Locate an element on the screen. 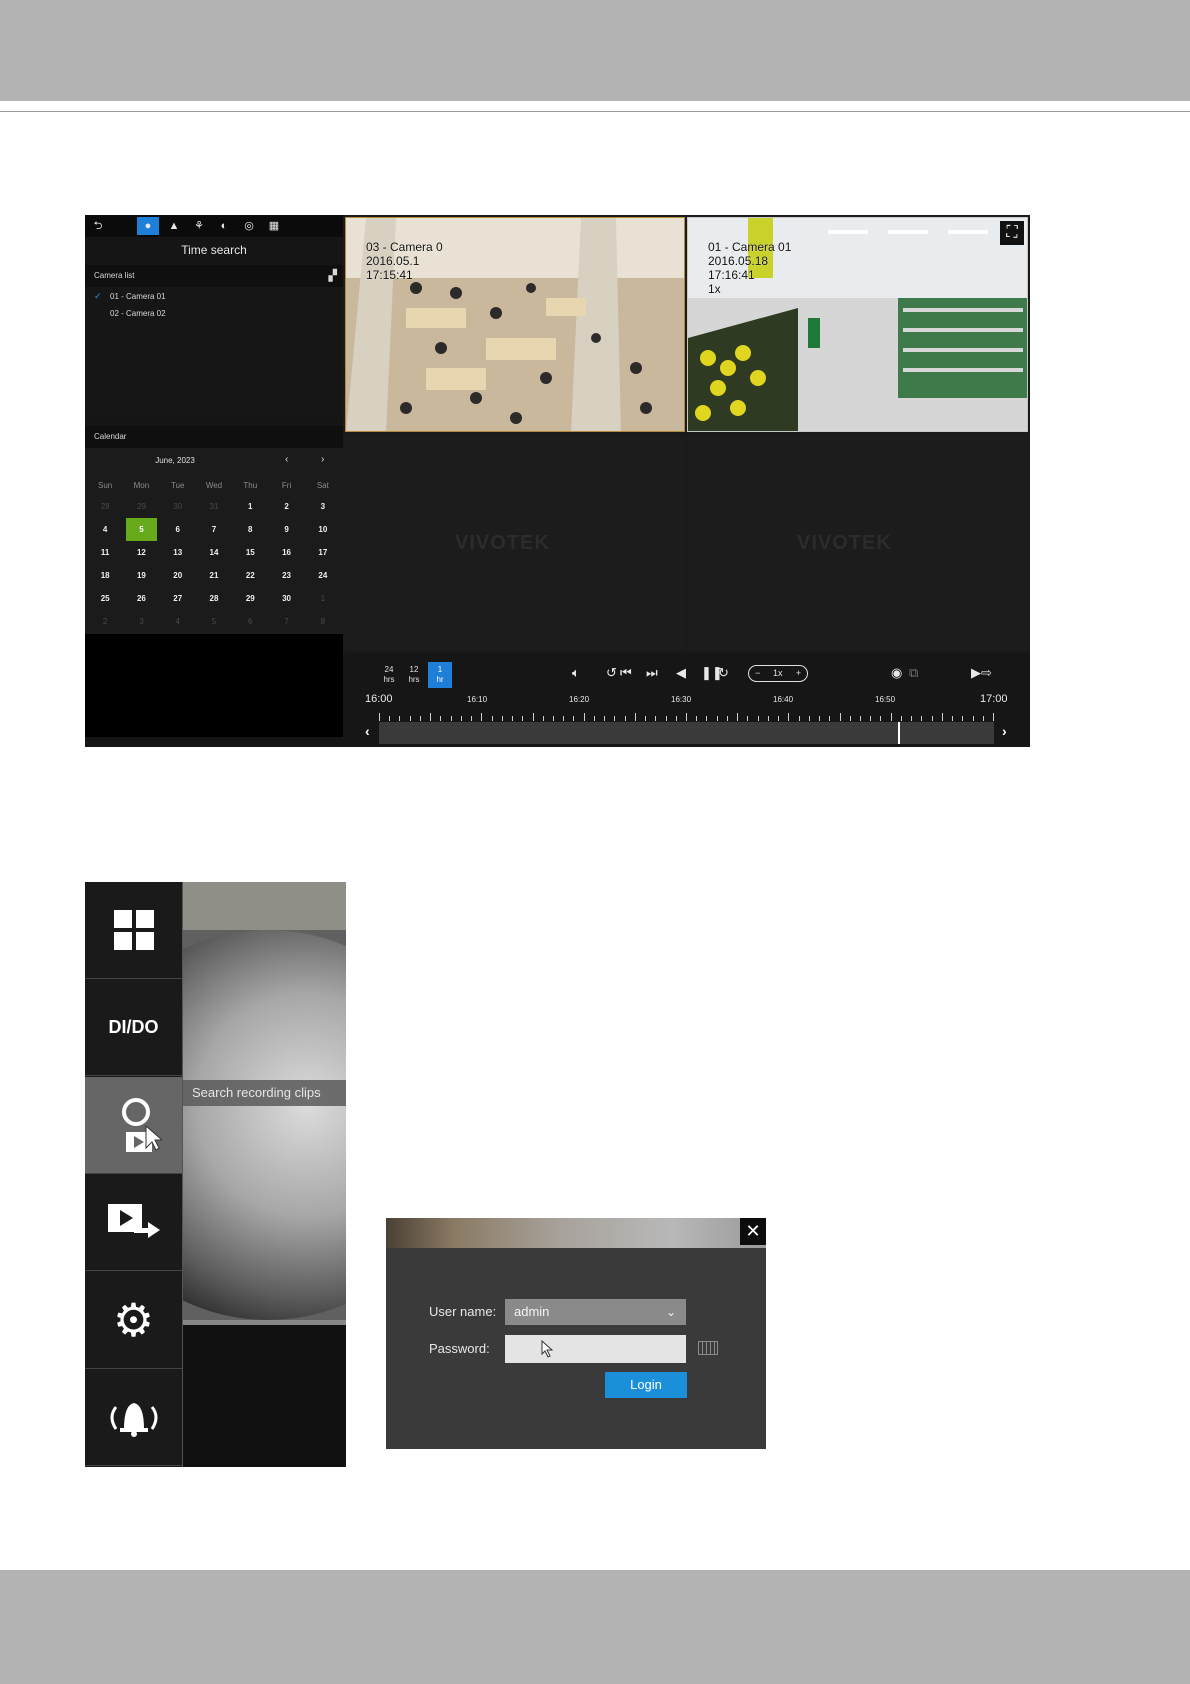 This screenshot has width=1190, height=1684. timeline-mark-1: 16:10 is located at coordinates (477, 699).